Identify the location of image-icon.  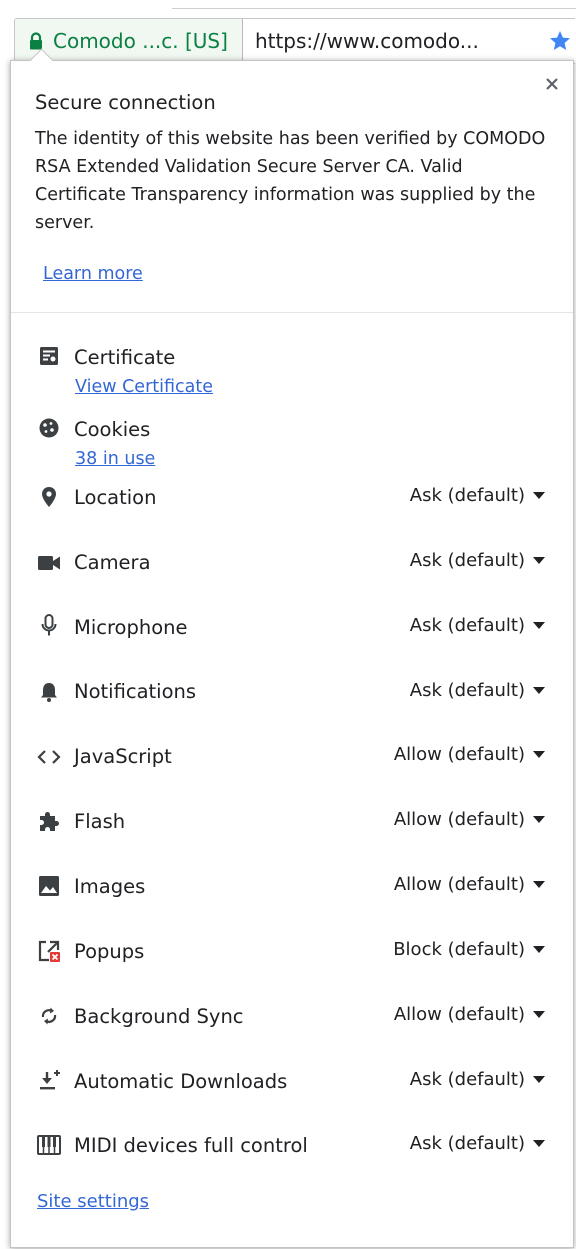
(49, 886).